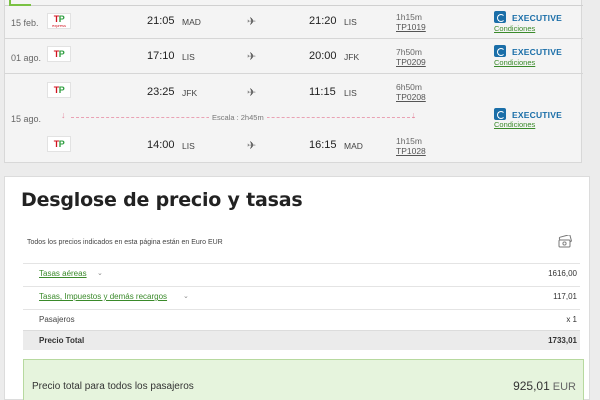  What do you see at coordinates (411, 97) in the screenshot?
I see `flight-number-link: TP0208` at bounding box center [411, 97].